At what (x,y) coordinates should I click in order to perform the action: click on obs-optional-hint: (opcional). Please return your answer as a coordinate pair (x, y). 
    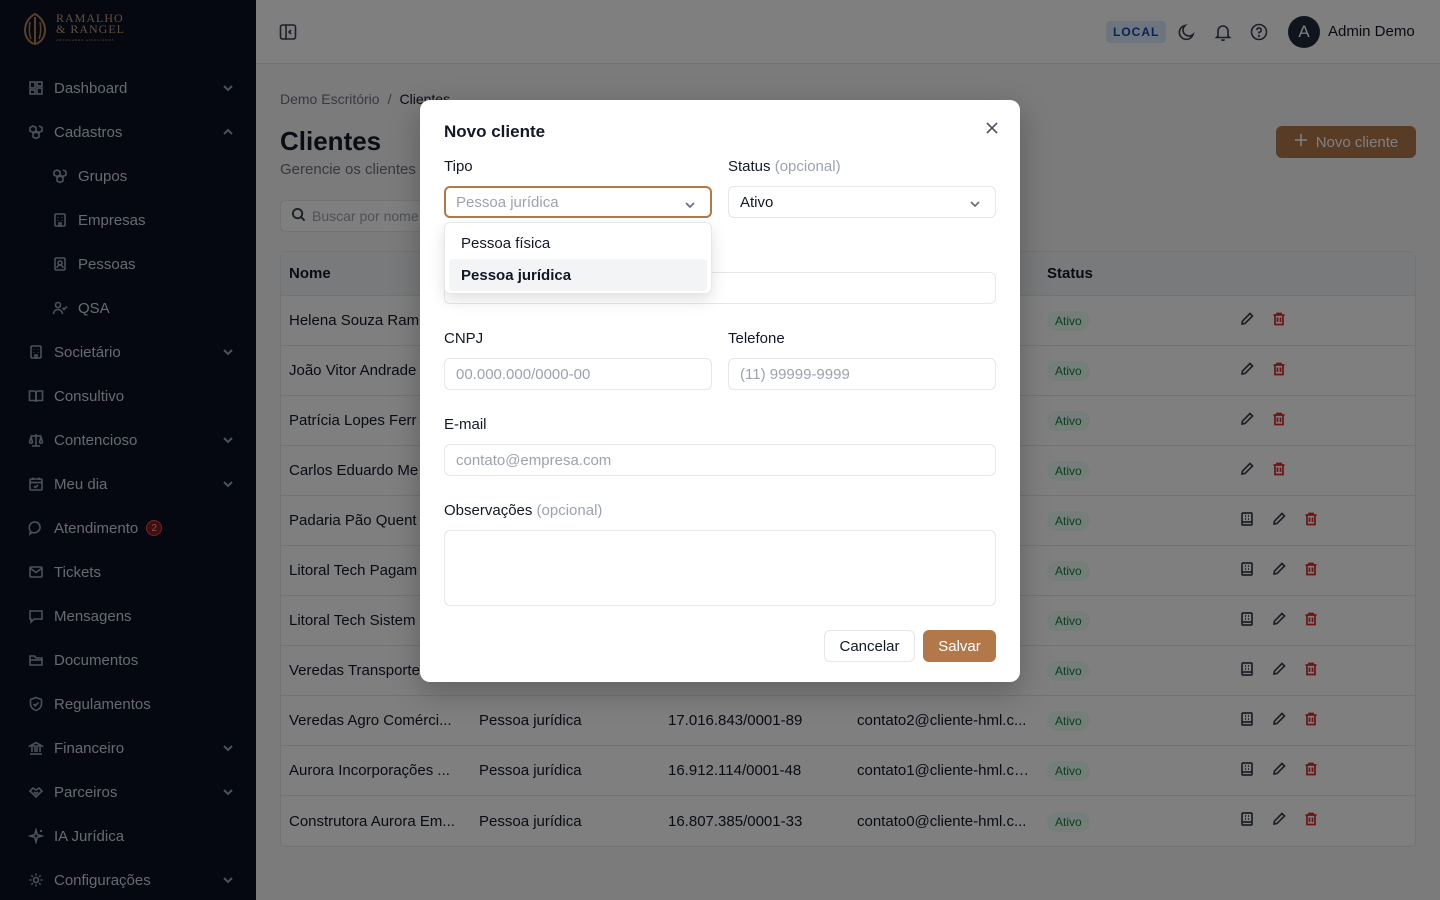
    Looking at the image, I should click on (569, 510).